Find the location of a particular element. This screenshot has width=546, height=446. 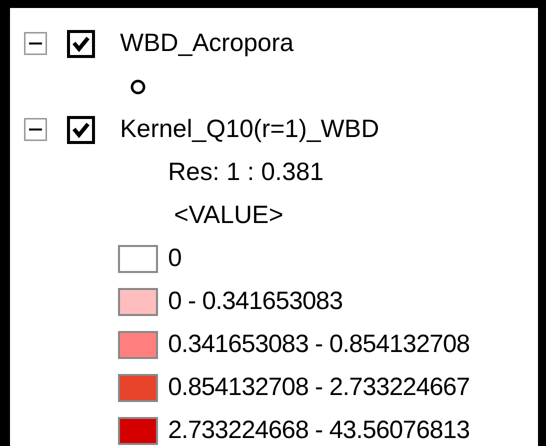

class-label: 0 - 0.341653083 is located at coordinates (255, 301).